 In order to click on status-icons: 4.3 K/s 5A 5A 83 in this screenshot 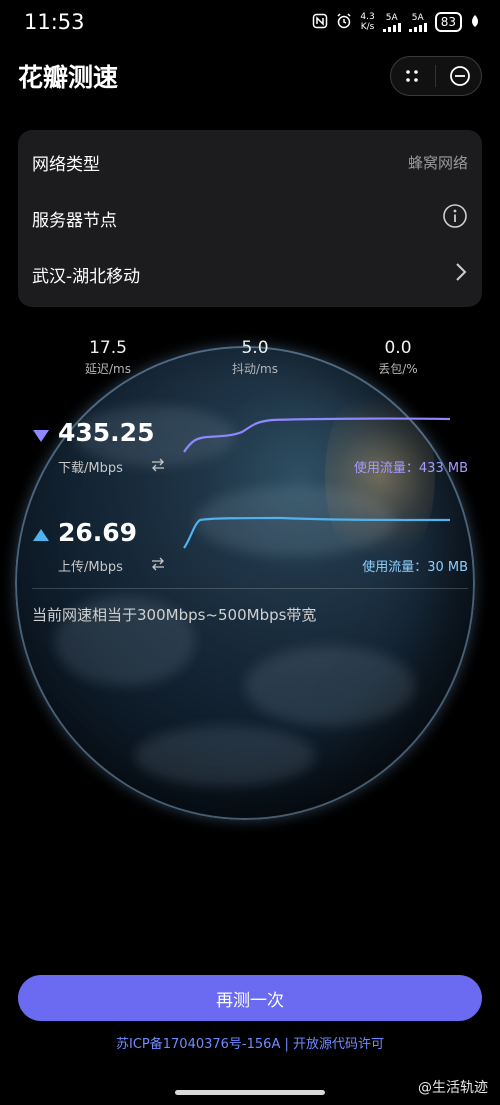, I will do `click(396, 22)`.